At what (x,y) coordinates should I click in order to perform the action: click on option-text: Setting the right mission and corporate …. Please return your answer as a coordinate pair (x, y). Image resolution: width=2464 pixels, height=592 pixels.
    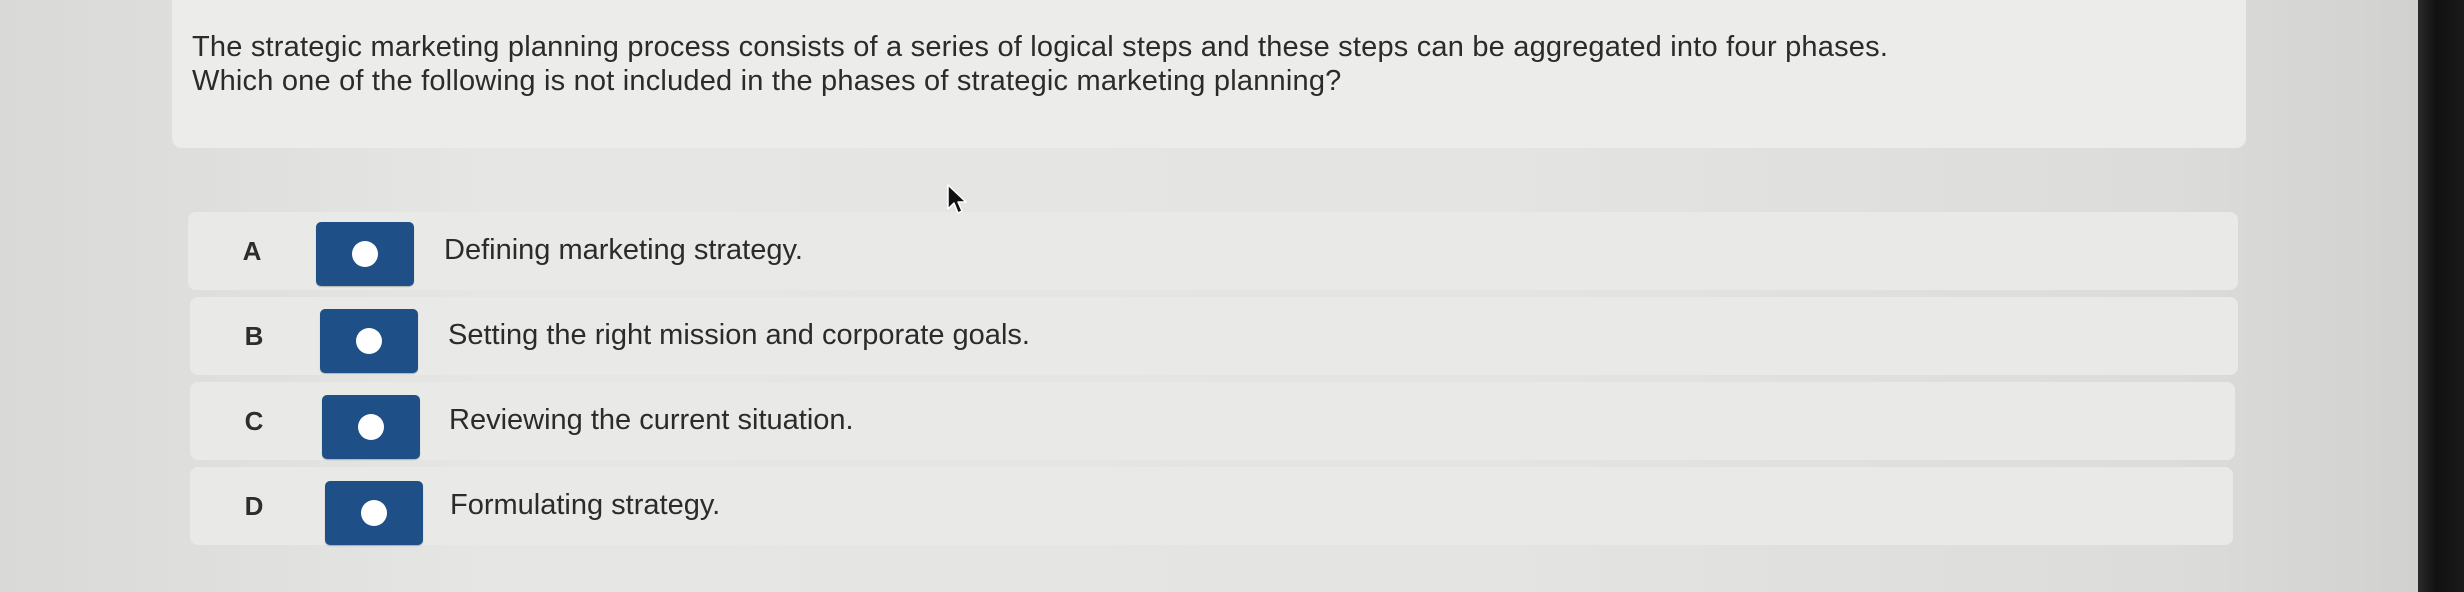
    Looking at the image, I should click on (739, 335).